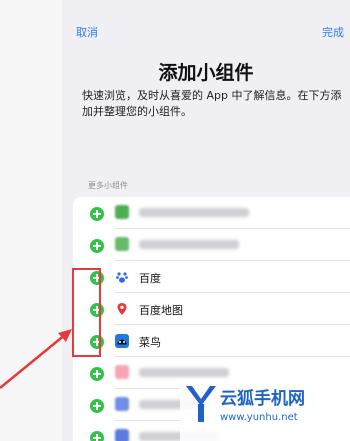 The width and height of the screenshot is (350, 441). I want to click on watermark-title: 云狐手机网, so click(262, 399).